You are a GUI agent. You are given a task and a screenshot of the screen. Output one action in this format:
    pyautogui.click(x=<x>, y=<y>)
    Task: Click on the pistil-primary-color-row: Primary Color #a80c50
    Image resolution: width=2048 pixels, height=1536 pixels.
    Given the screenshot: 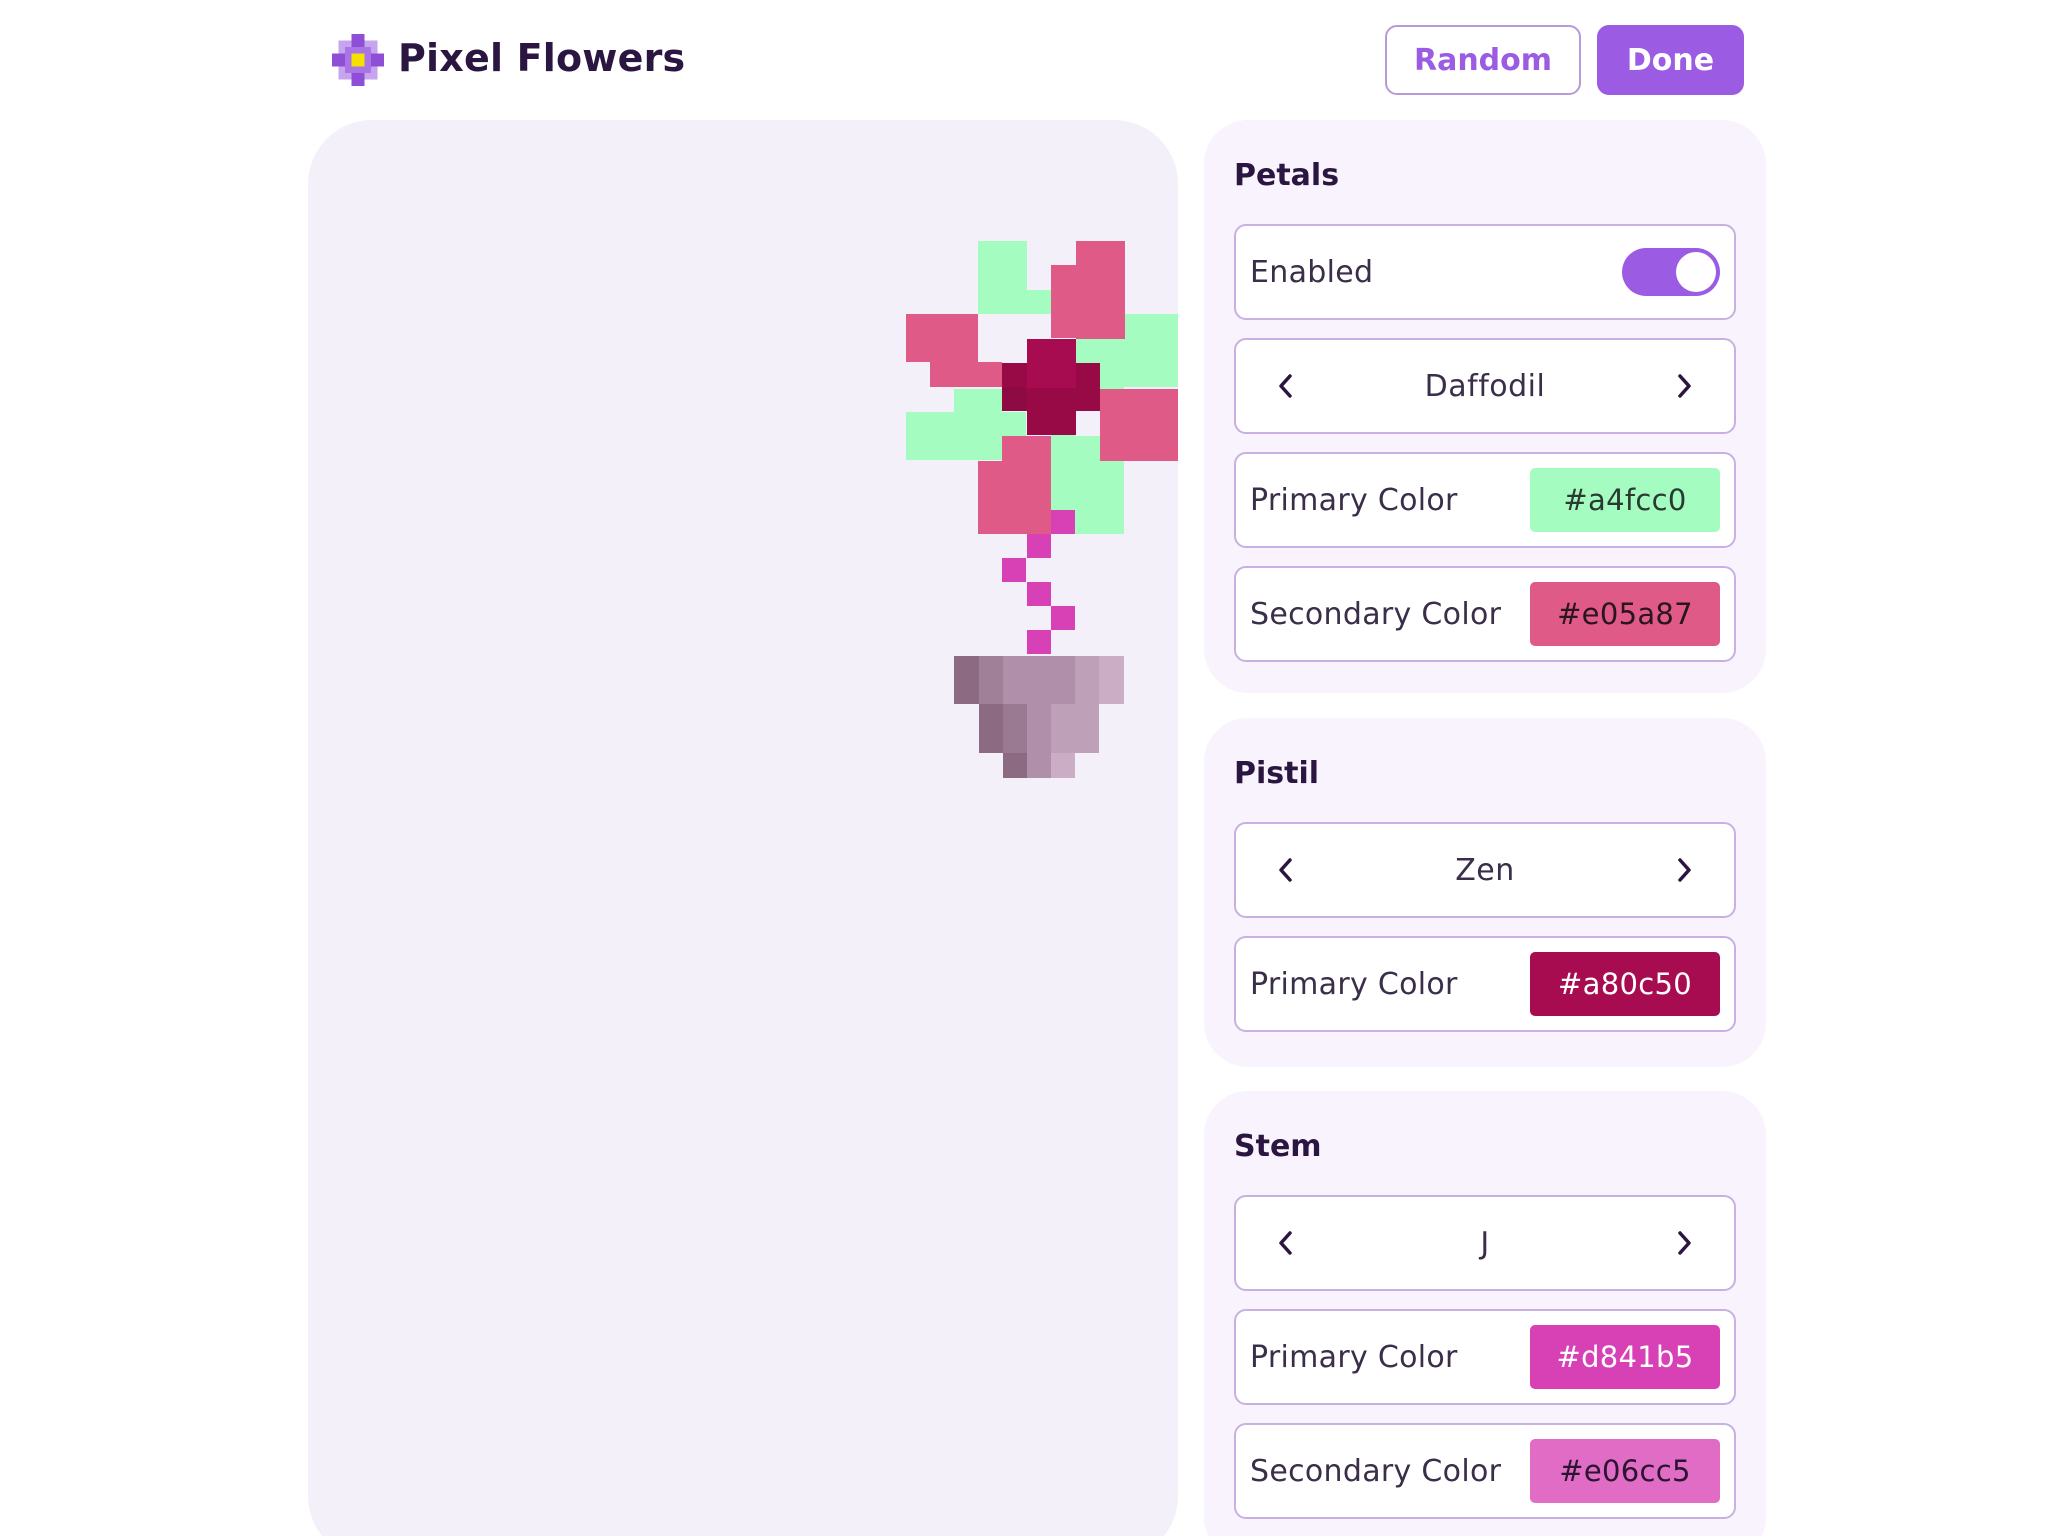 What is the action you would take?
    pyautogui.click(x=1485, y=984)
    